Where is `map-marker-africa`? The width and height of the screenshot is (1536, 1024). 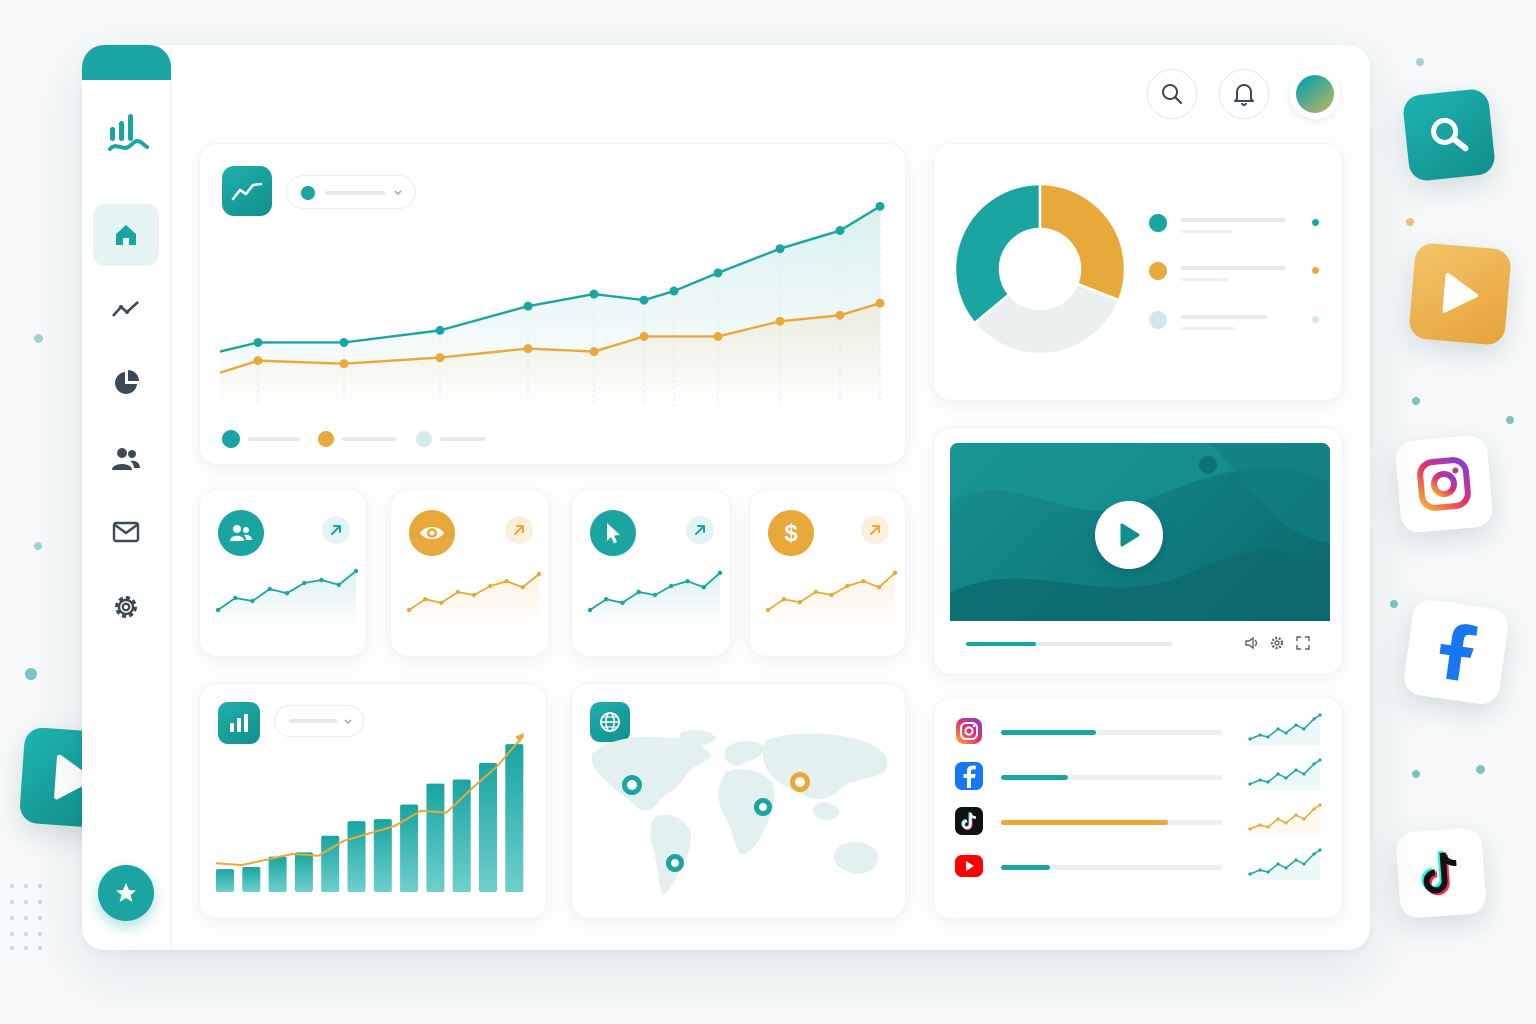 map-marker-africa is located at coordinates (763, 807).